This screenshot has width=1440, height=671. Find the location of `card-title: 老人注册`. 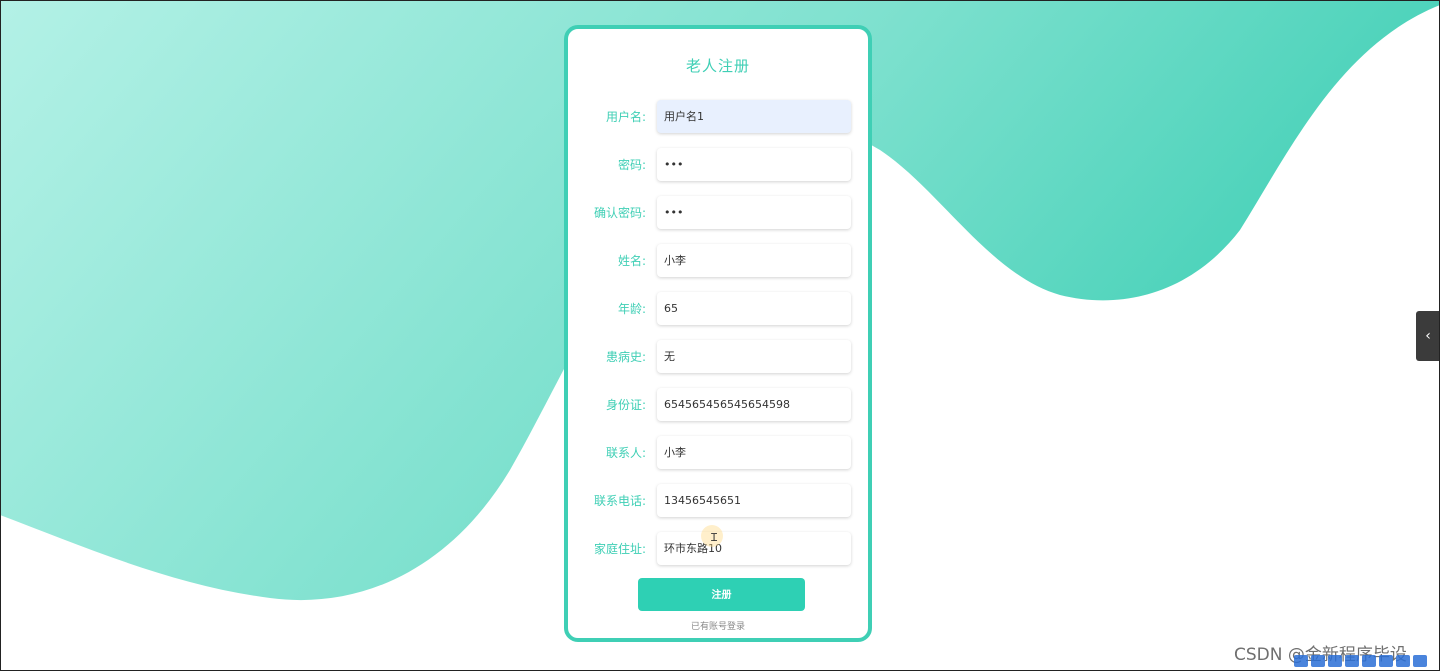

card-title: 老人注册 is located at coordinates (717, 66).